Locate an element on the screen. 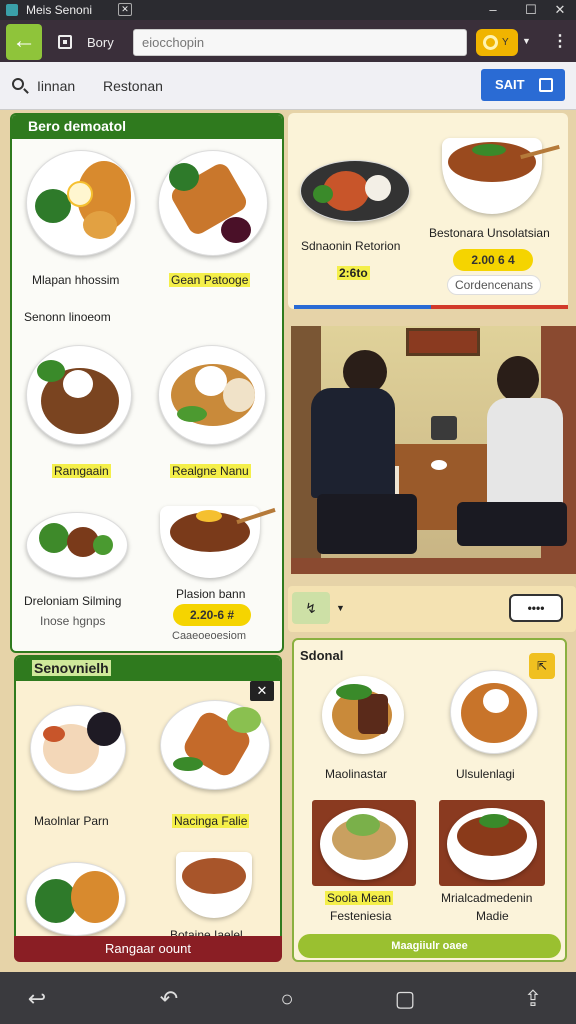 This screenshot has height=1024, width=576. minimize-icon: – is located at coordinates (493, 10).